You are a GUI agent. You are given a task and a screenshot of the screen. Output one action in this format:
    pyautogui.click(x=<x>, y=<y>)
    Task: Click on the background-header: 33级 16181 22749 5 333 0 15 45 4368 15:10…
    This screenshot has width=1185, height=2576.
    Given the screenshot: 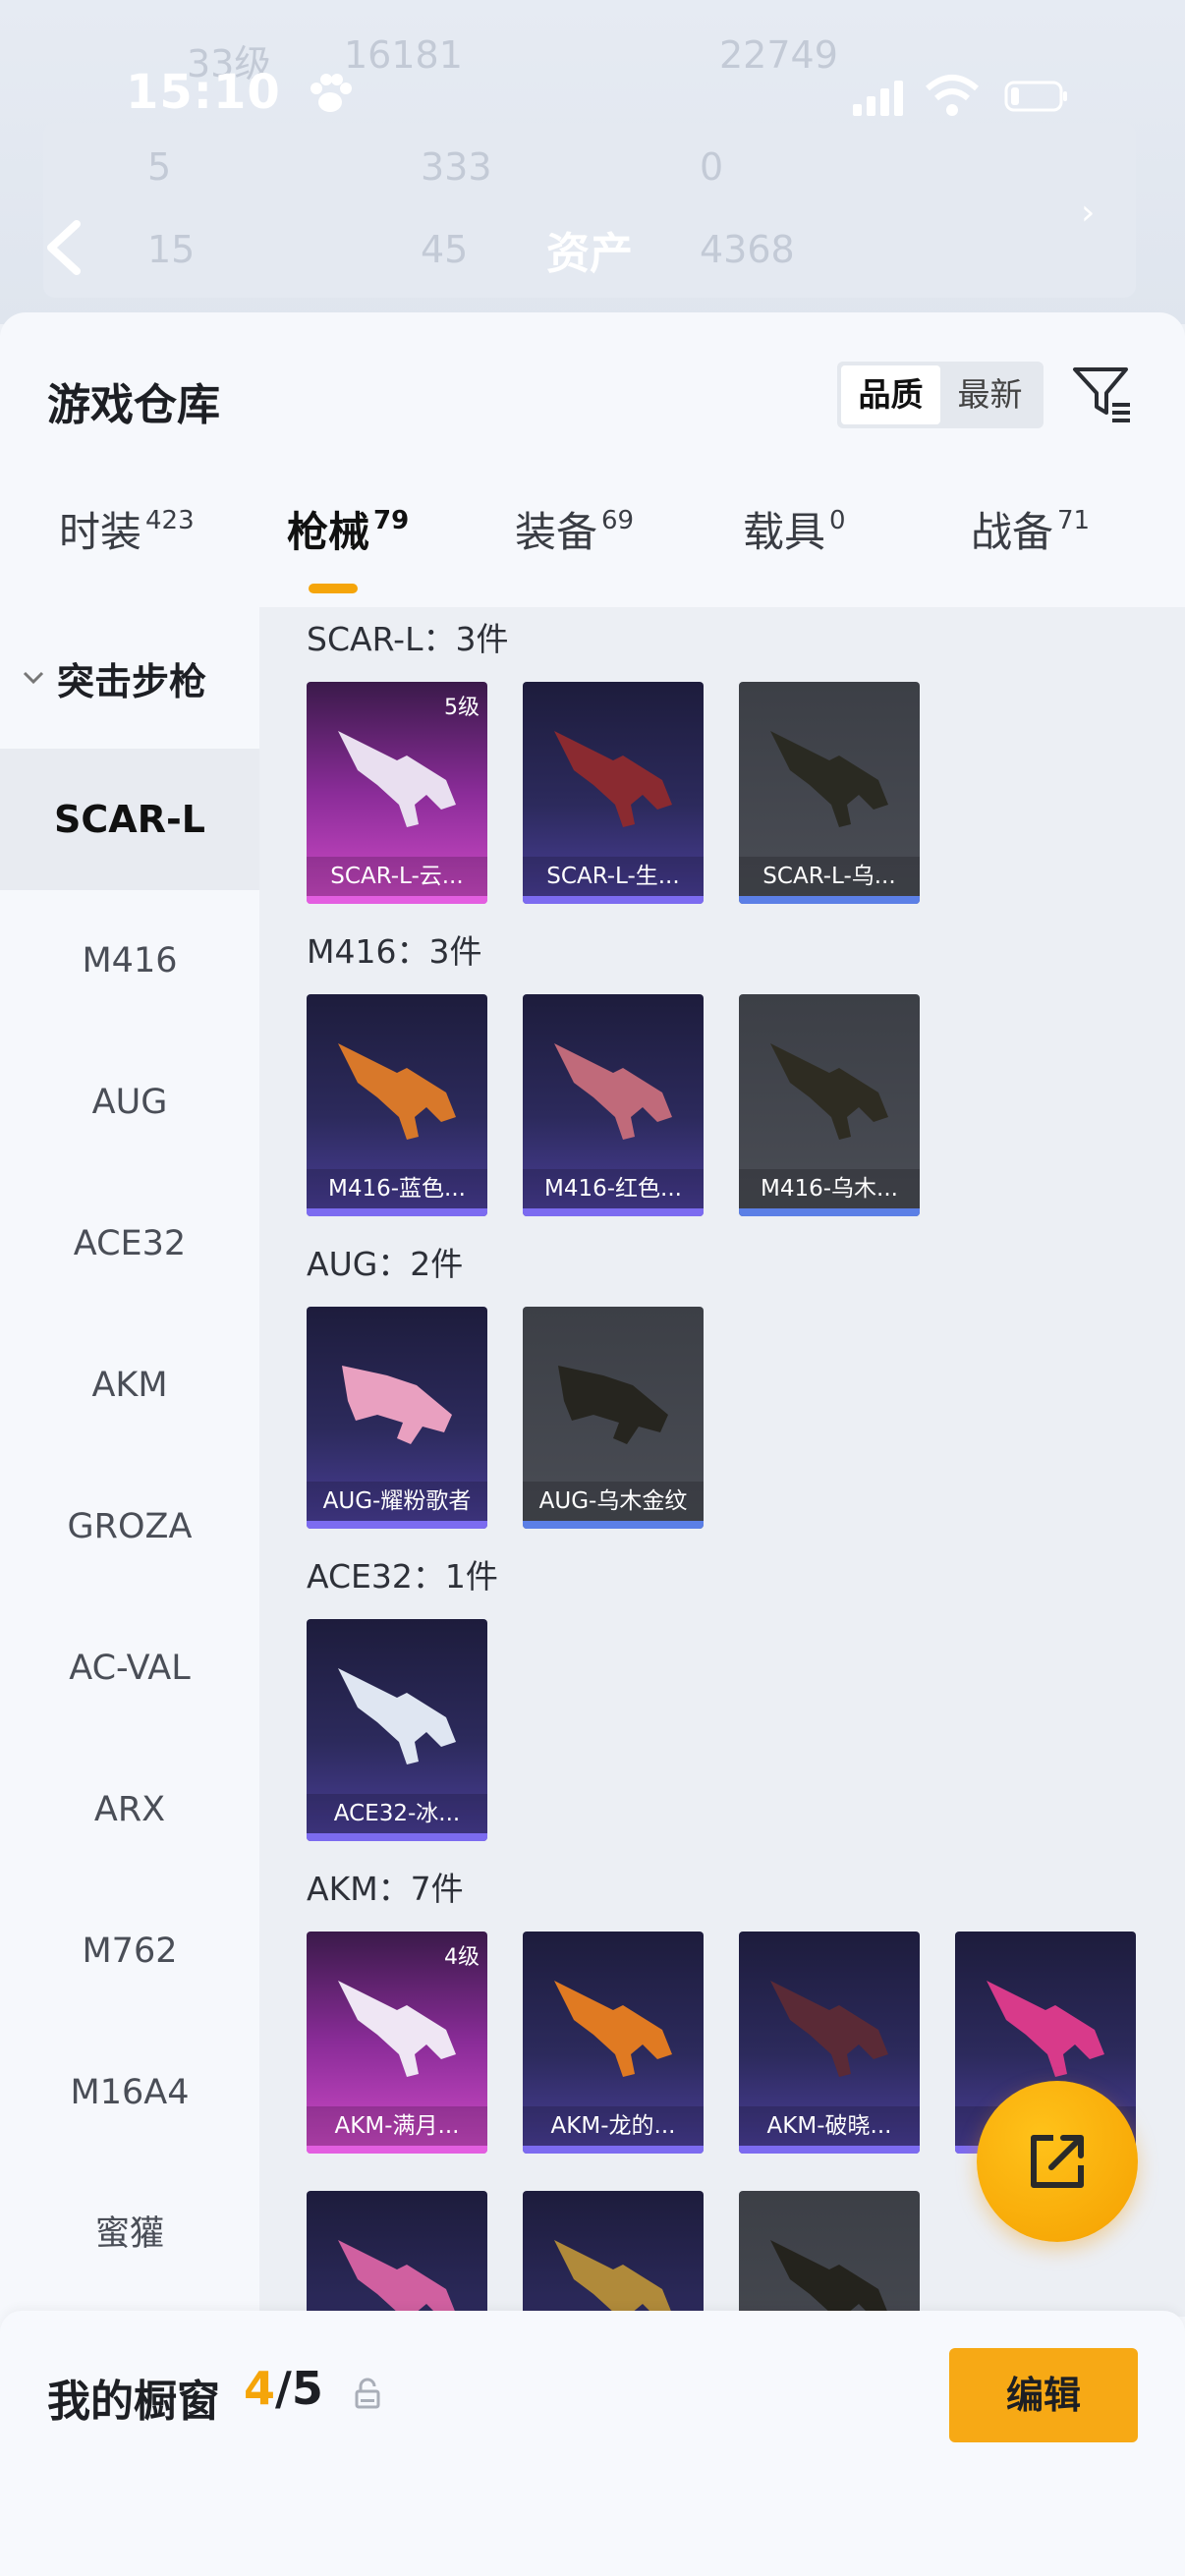 What is the action you would take?
    pyautogui.click(x=592, y=162)
    